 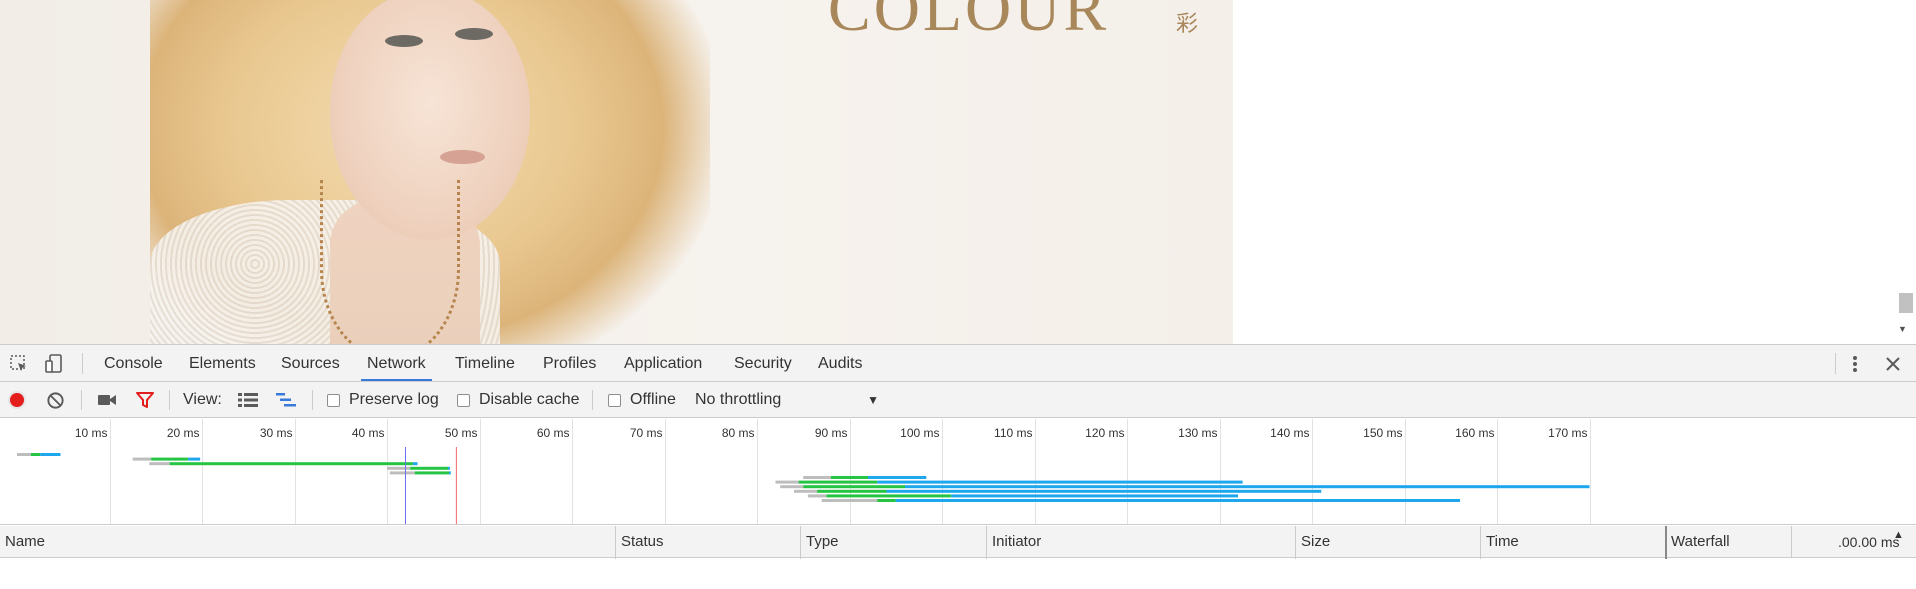 I want to click on tabbar-divider-right, so click(x=1835, y=363).